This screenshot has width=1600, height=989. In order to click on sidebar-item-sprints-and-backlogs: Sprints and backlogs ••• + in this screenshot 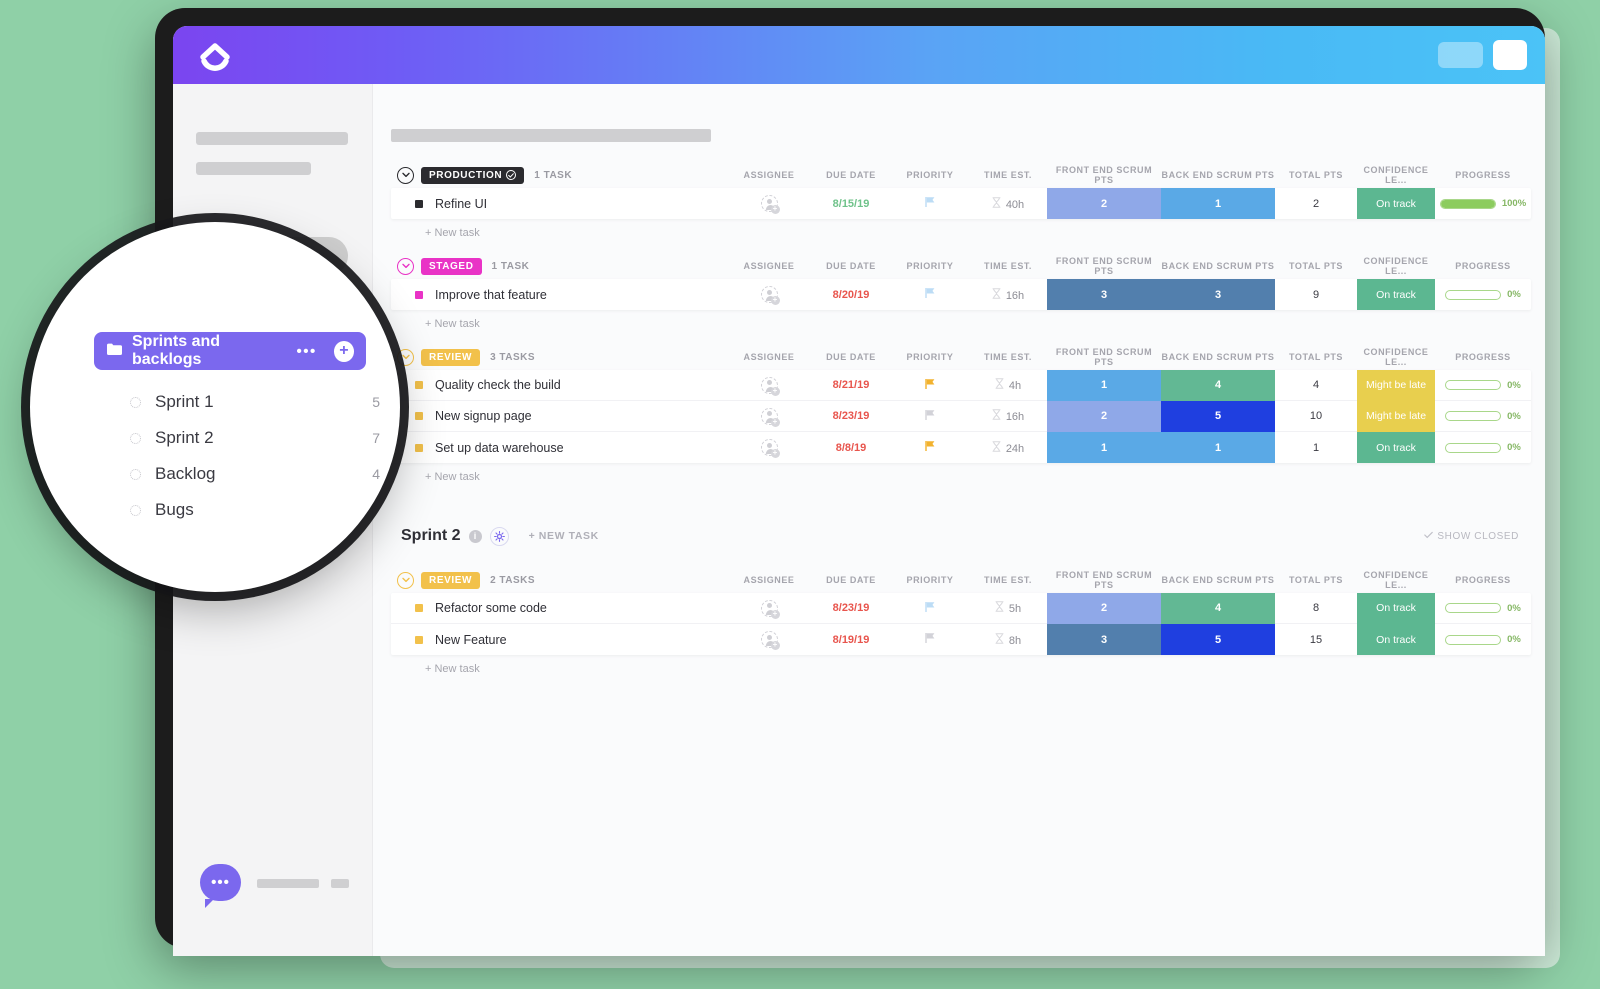, I will do `click(230, 351)`.